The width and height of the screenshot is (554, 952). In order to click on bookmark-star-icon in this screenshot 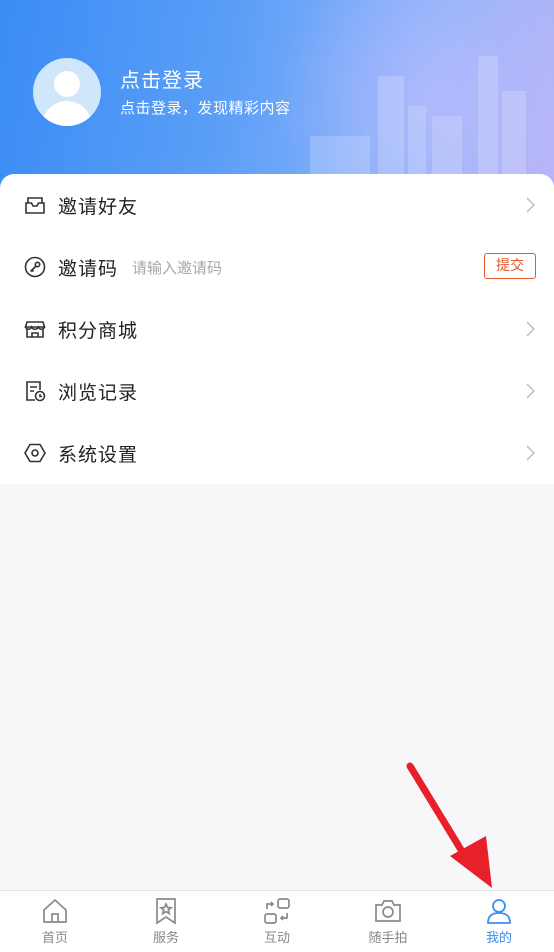, I will do `click(166, 911)`.